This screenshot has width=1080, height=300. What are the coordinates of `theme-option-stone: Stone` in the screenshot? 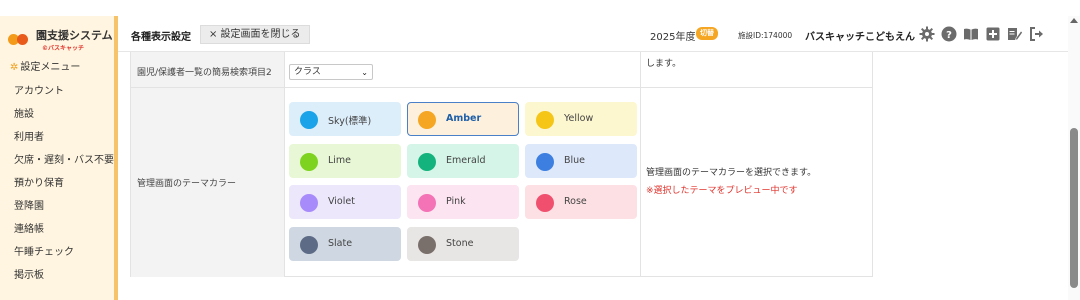 It's located at (463, 244).